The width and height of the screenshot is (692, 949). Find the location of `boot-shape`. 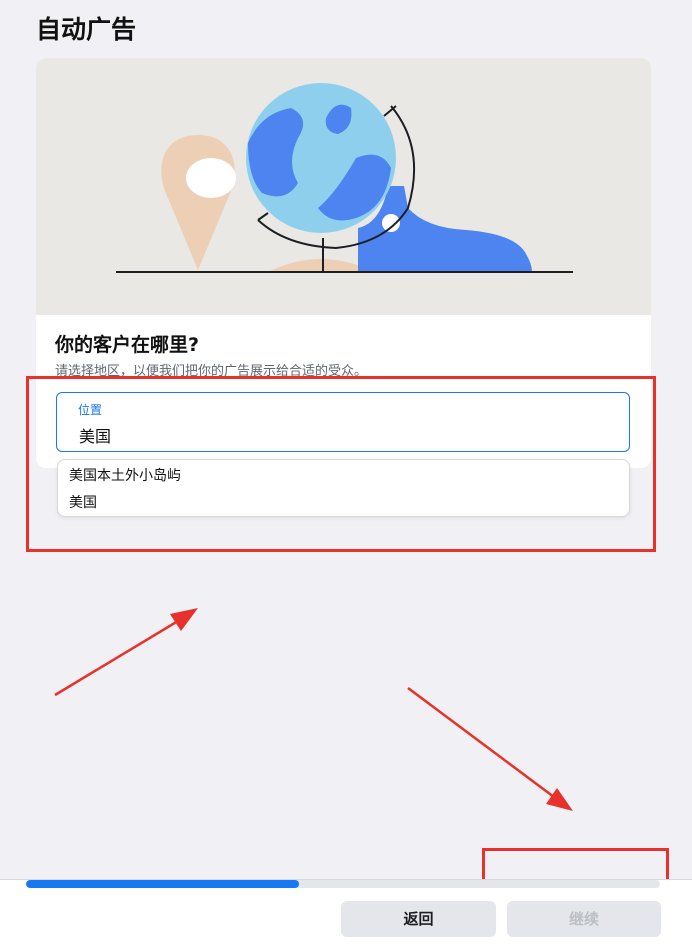

boot-shape is located at coordinates (445, 229).